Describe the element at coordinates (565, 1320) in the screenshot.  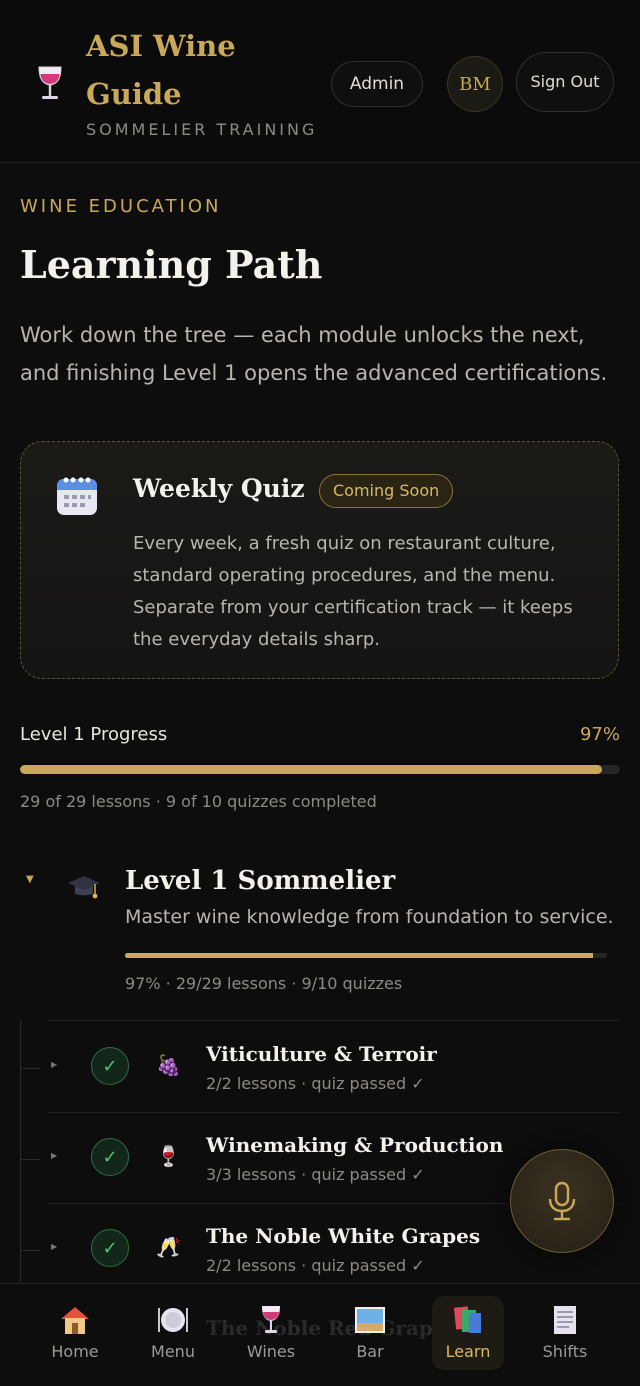
I see `schedule-icon` at that location.